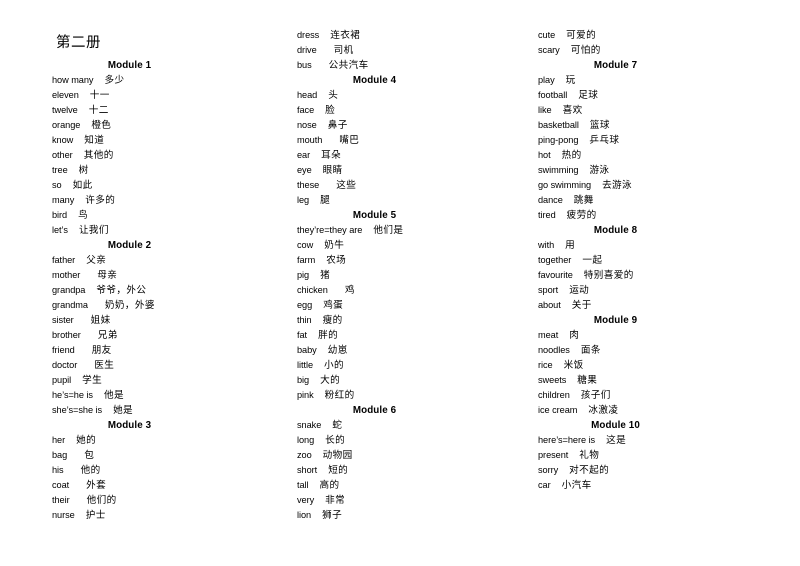 The image size is (800, 566). Describe the element at coordinates (63, 200) in the screenshot. I see `entry-english: many` at that location.